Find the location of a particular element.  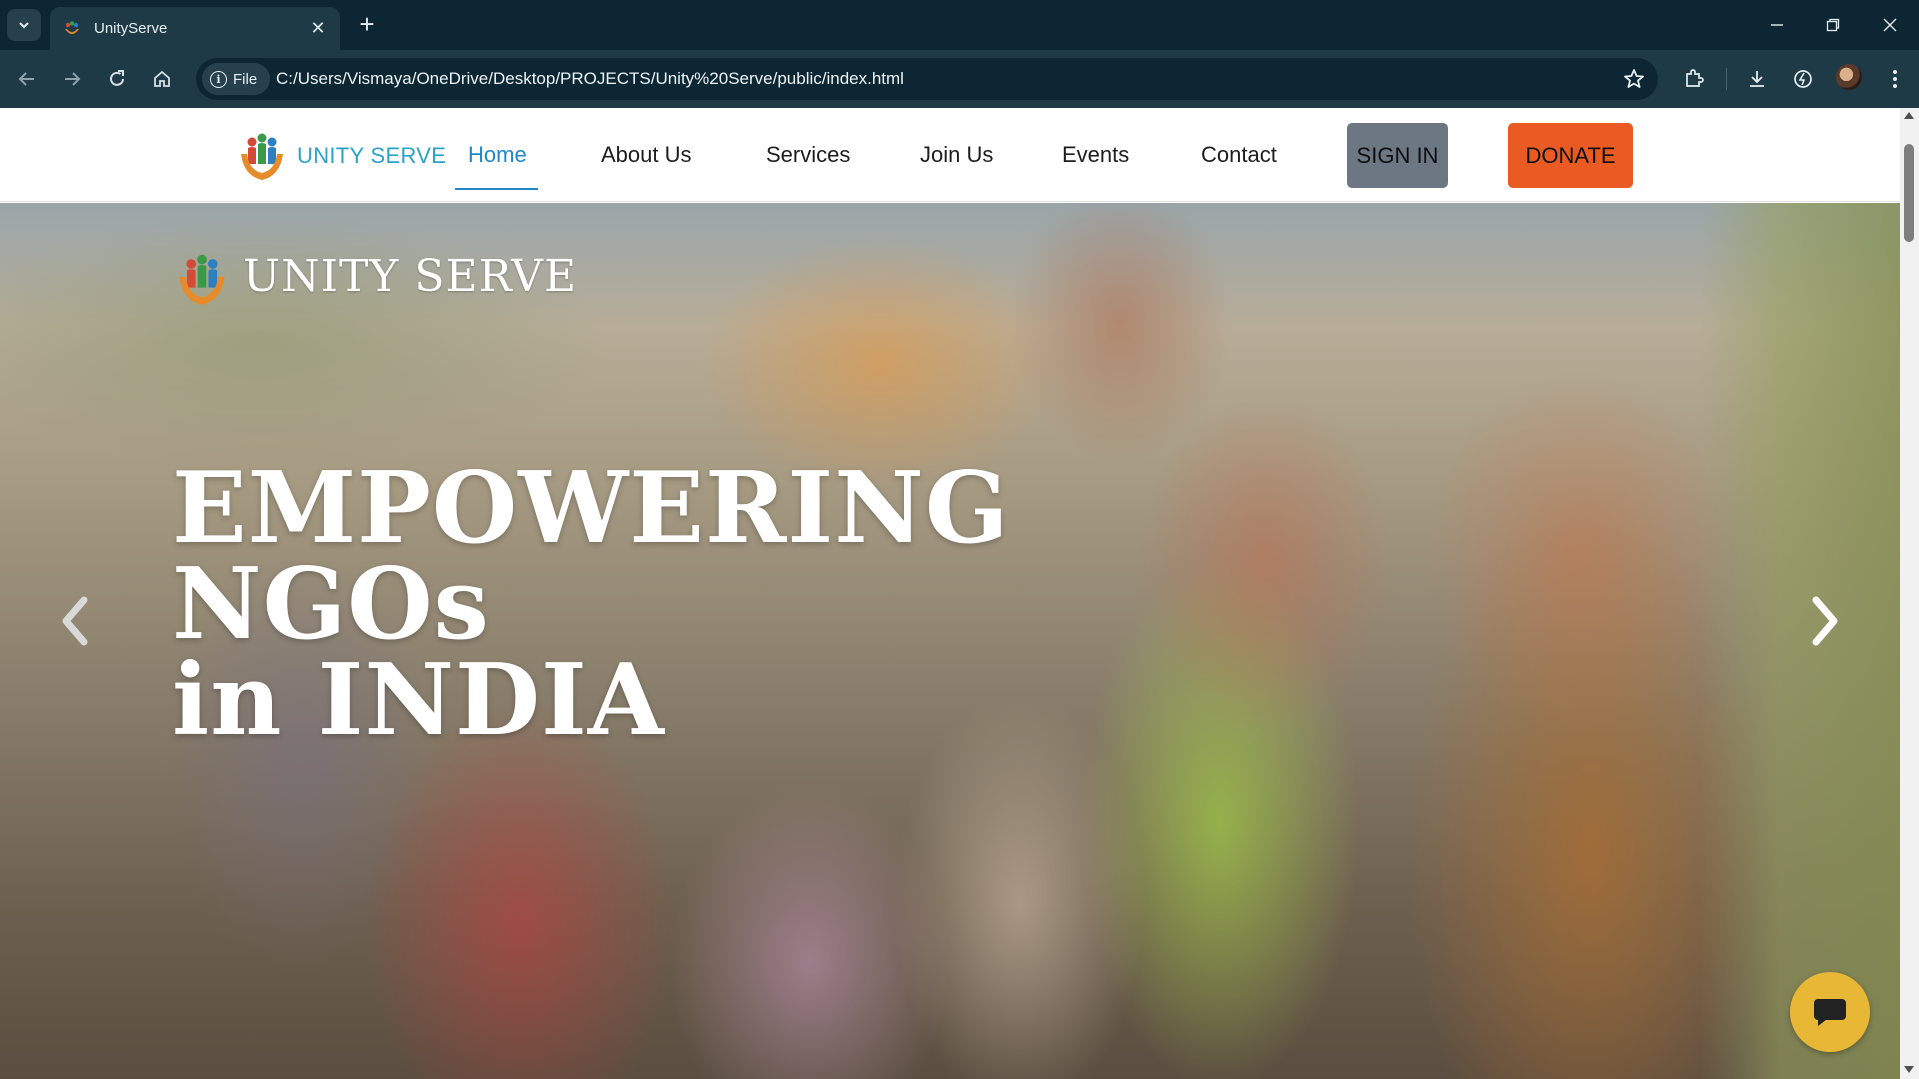

site-info-chip: i File is located at coordinates (236, 79).